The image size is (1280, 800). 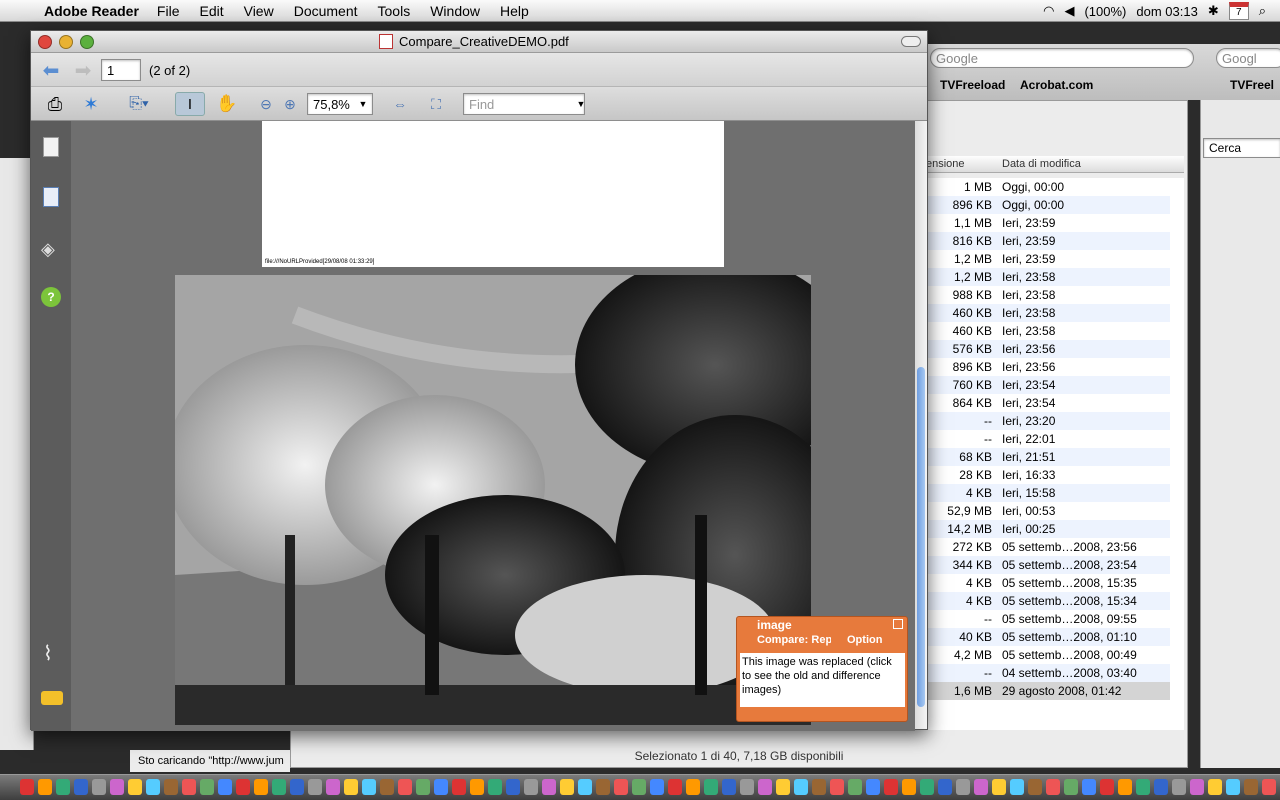 I want to click on finder-row: 576 KB Ieri, 23:56, so click(x=1048, y=349).